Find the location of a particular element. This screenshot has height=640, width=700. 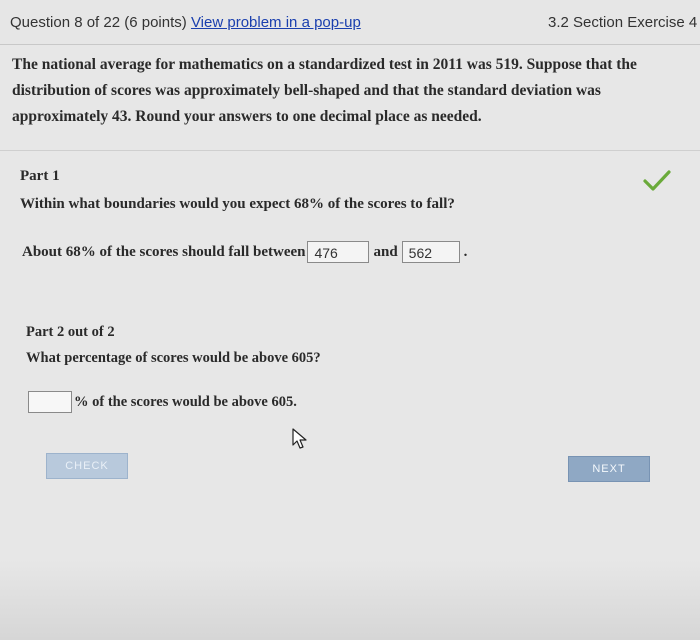

part1-period: . is located at coordinates (465, 251).